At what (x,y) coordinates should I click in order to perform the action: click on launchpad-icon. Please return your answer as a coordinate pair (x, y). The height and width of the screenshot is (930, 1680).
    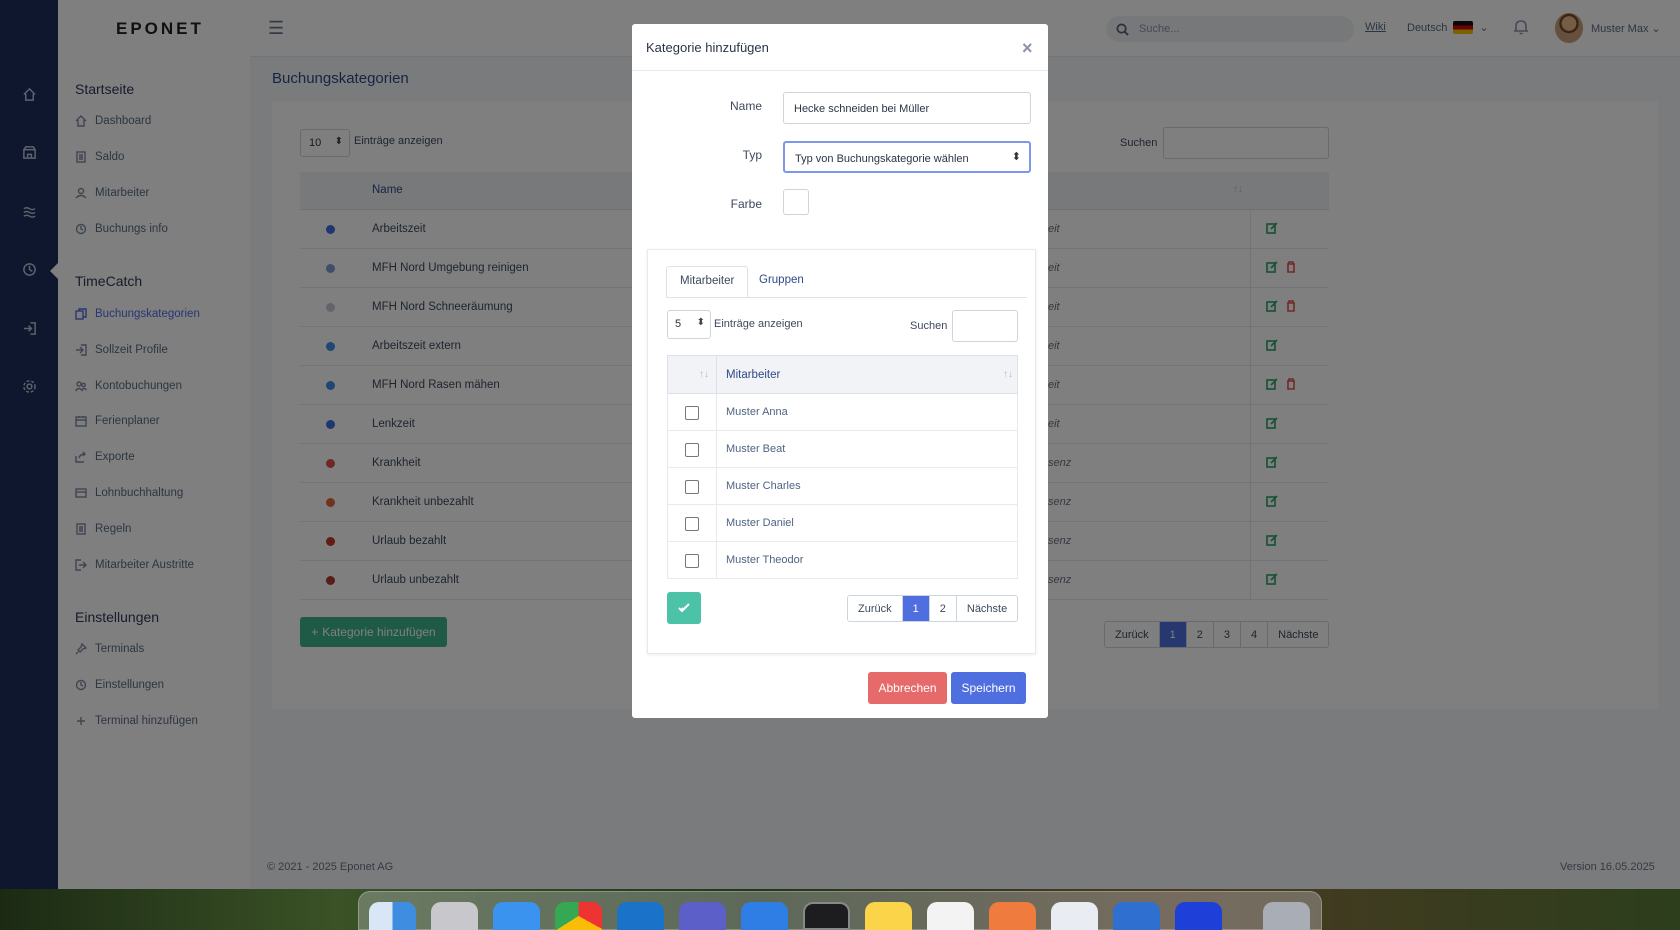
    Looking at the image, I should click on (454, 916).